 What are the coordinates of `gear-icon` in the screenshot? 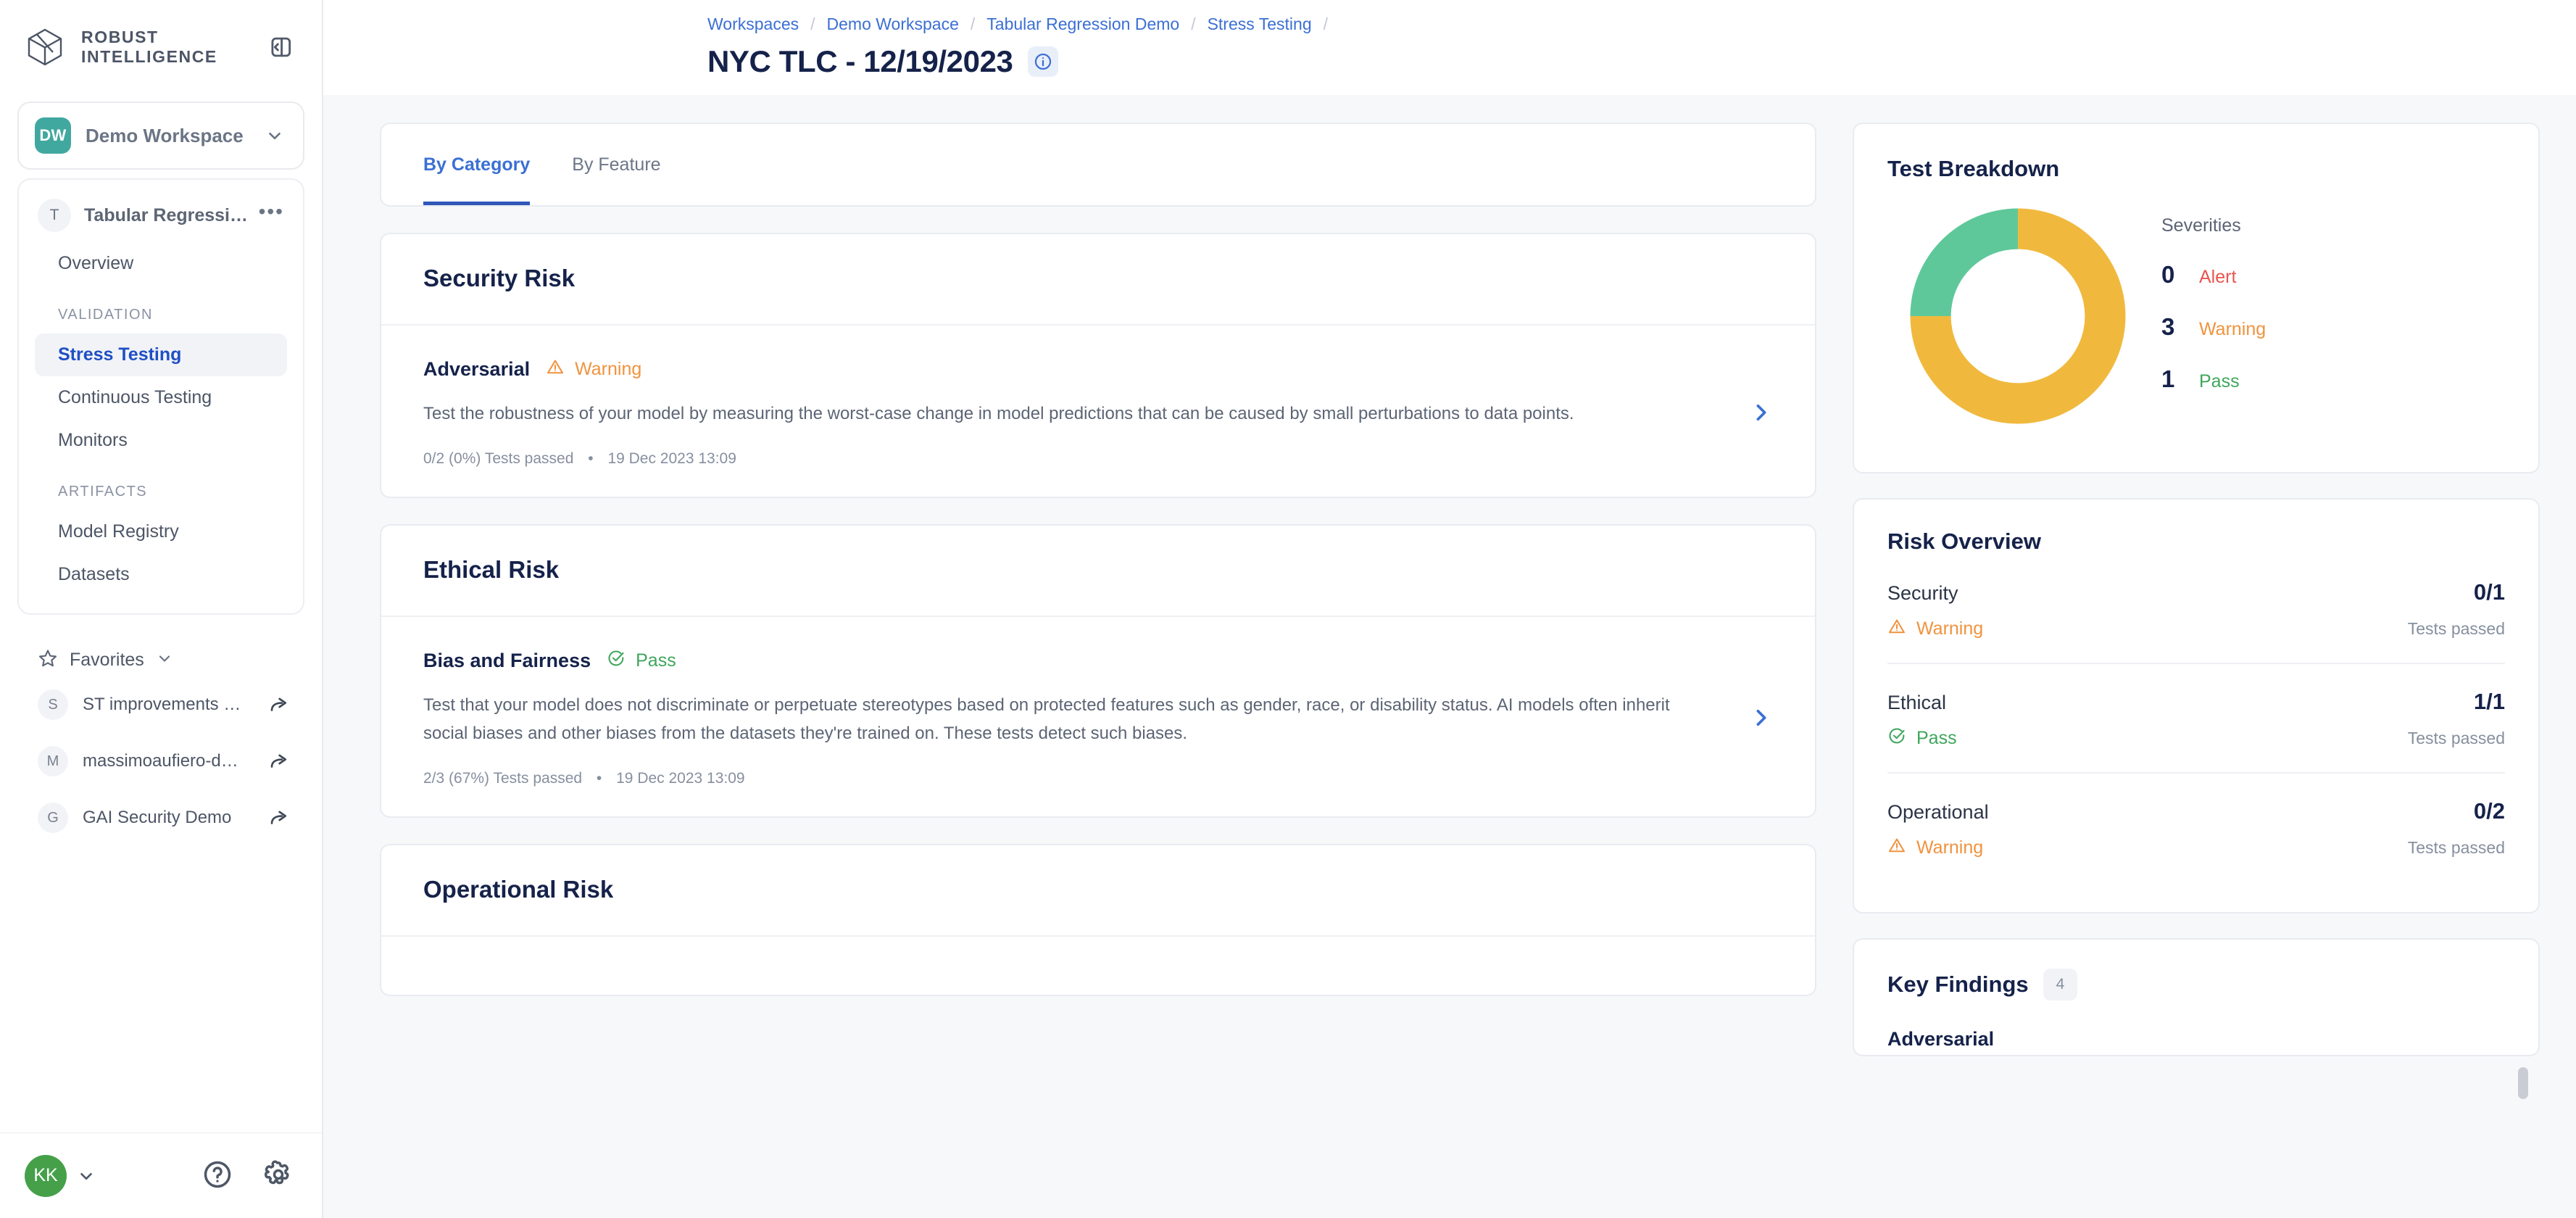 It's located at (279, 1176).